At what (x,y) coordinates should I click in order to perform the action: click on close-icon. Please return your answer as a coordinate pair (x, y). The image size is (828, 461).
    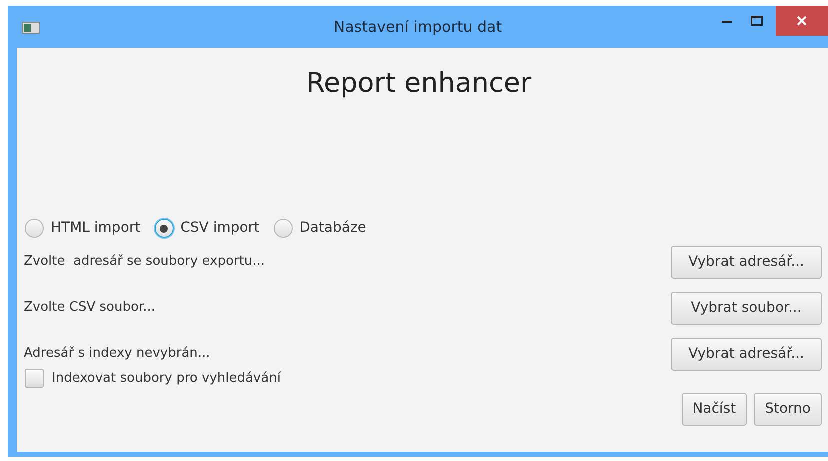
    Looking at the image, I should click on (802, 21).